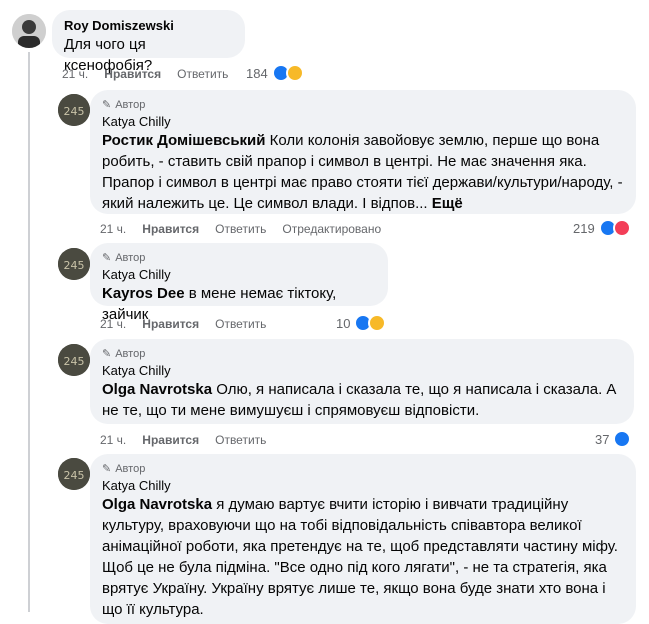  Describe the element at coordinates (29, 31) in the screenshot. I see `avatar` at that location.